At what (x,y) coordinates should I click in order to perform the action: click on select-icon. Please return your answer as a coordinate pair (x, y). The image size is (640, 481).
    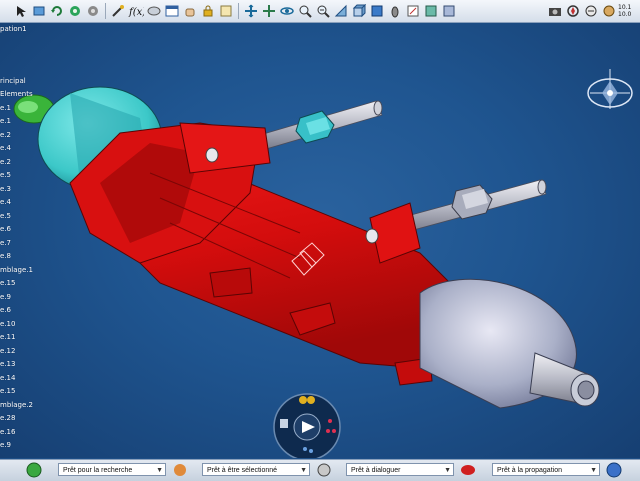
    Looking at the image, I should click on (180, 470).